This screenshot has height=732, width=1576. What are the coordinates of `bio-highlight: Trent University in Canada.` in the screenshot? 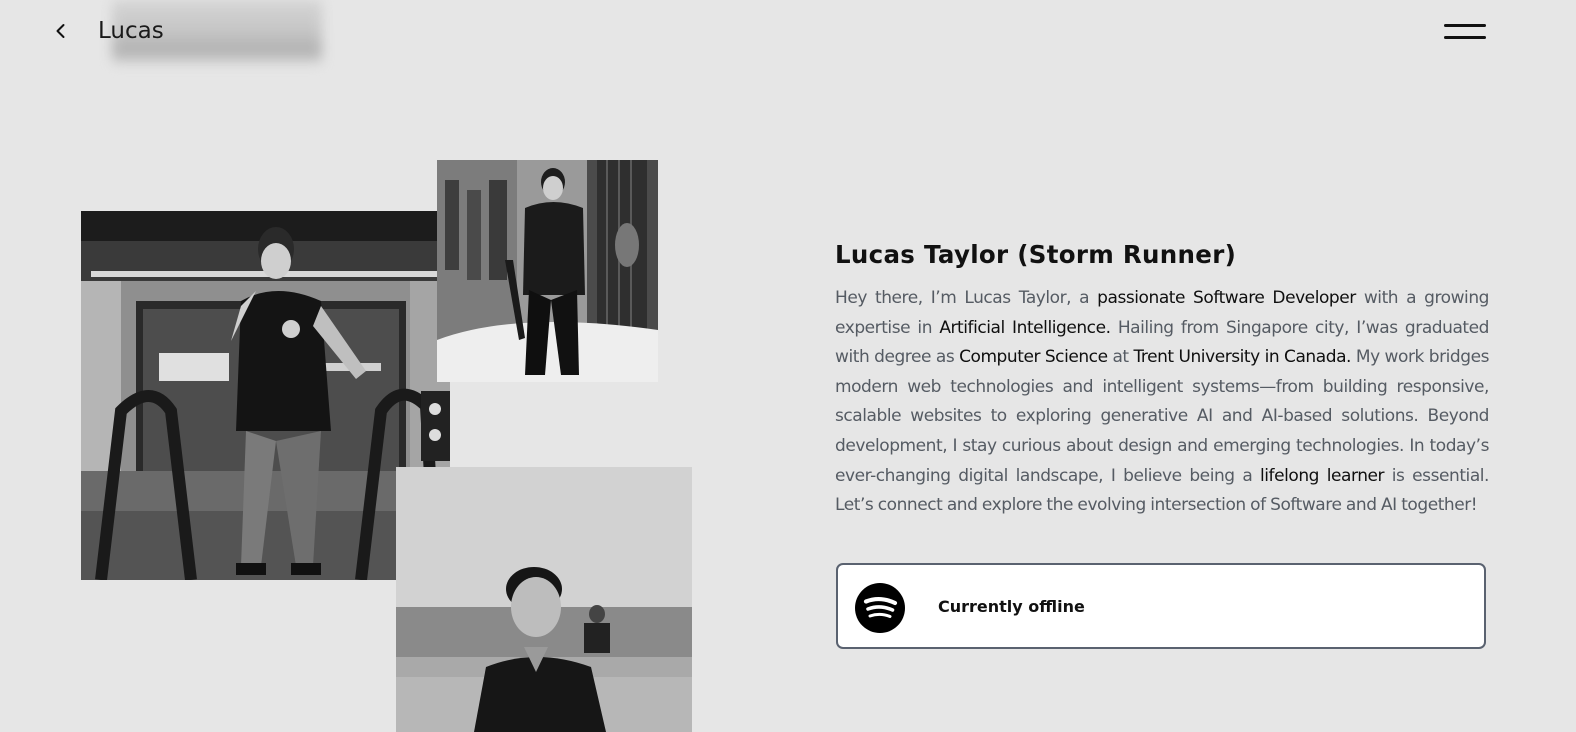 It's located at (1242, 357).